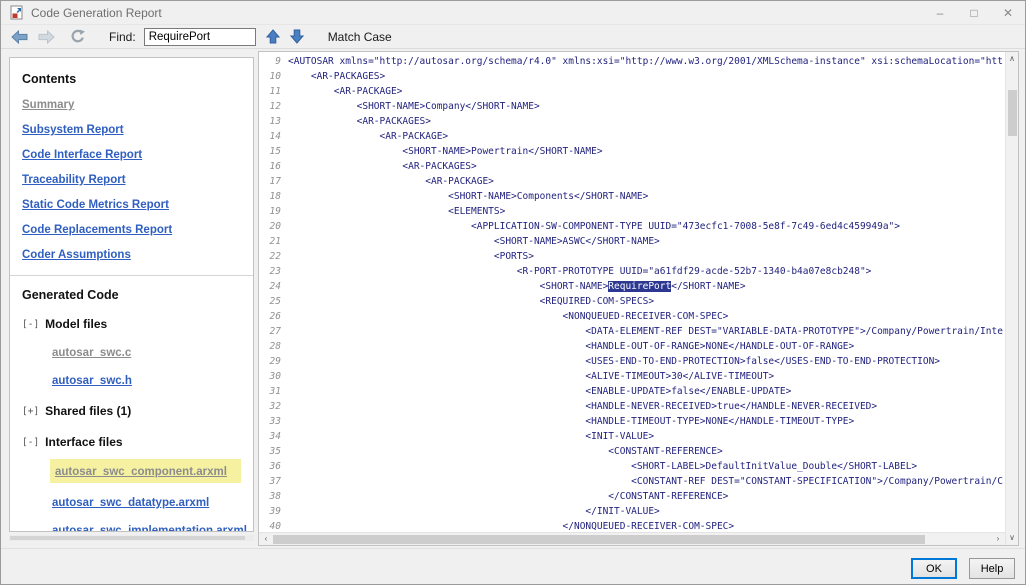  I want to click on tree-group: [-] Model files, so click(132, 324).